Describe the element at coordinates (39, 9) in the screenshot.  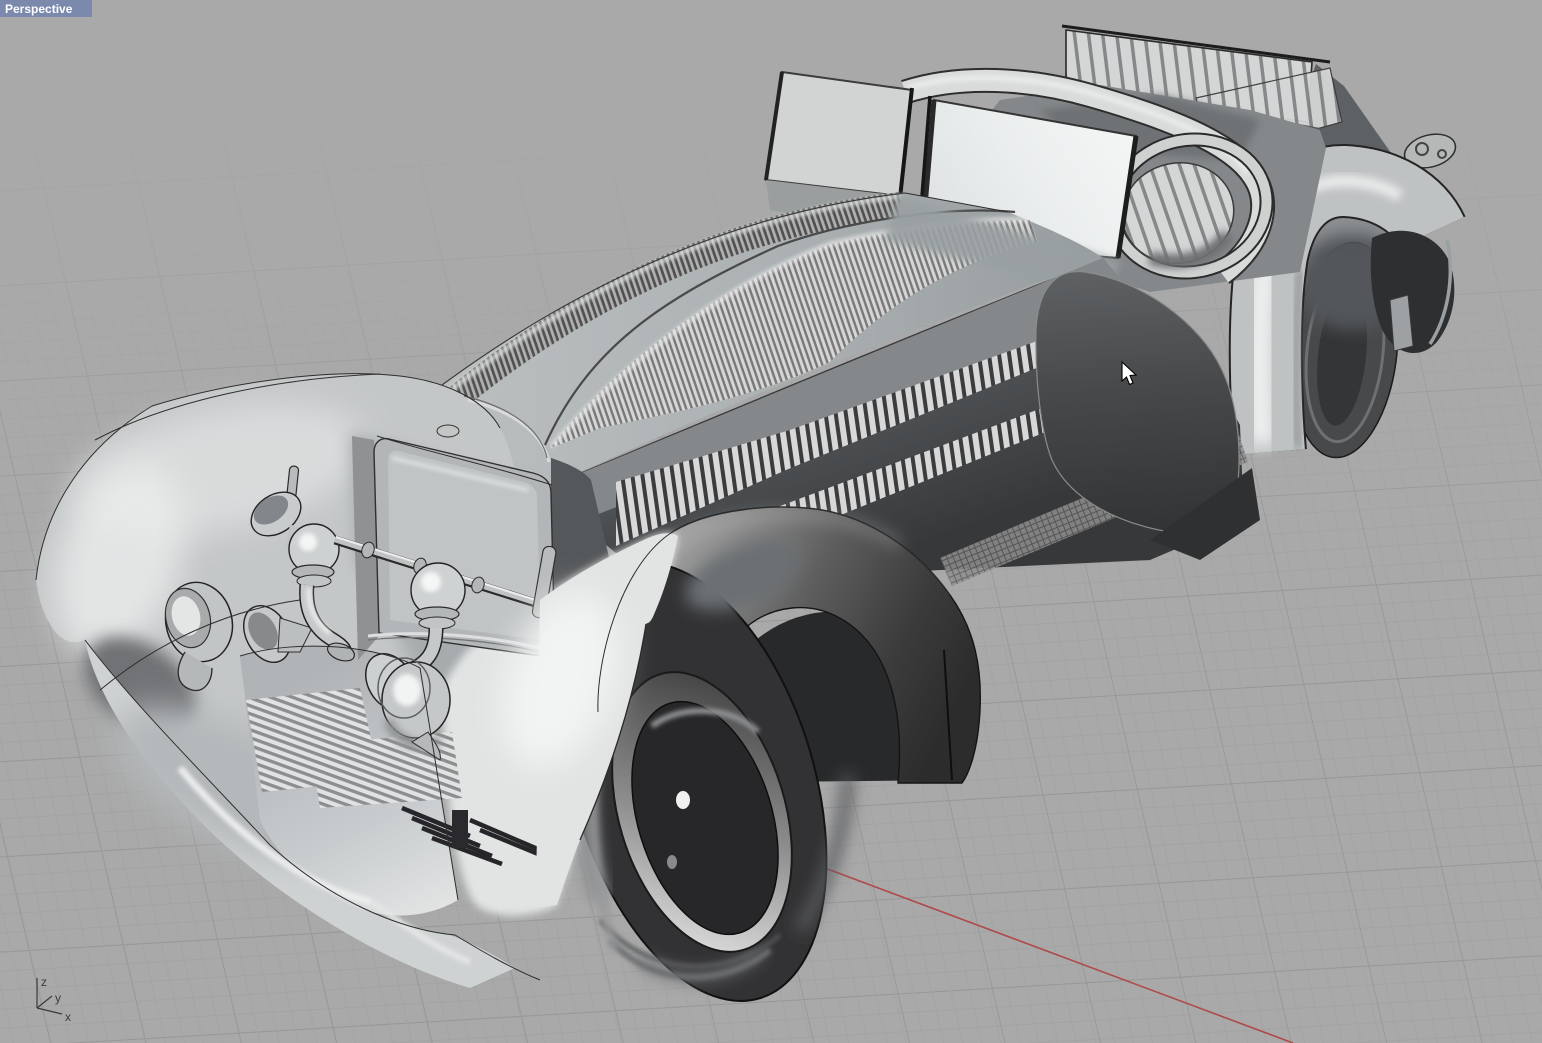
I see `svg-text: Perspective` at that location.